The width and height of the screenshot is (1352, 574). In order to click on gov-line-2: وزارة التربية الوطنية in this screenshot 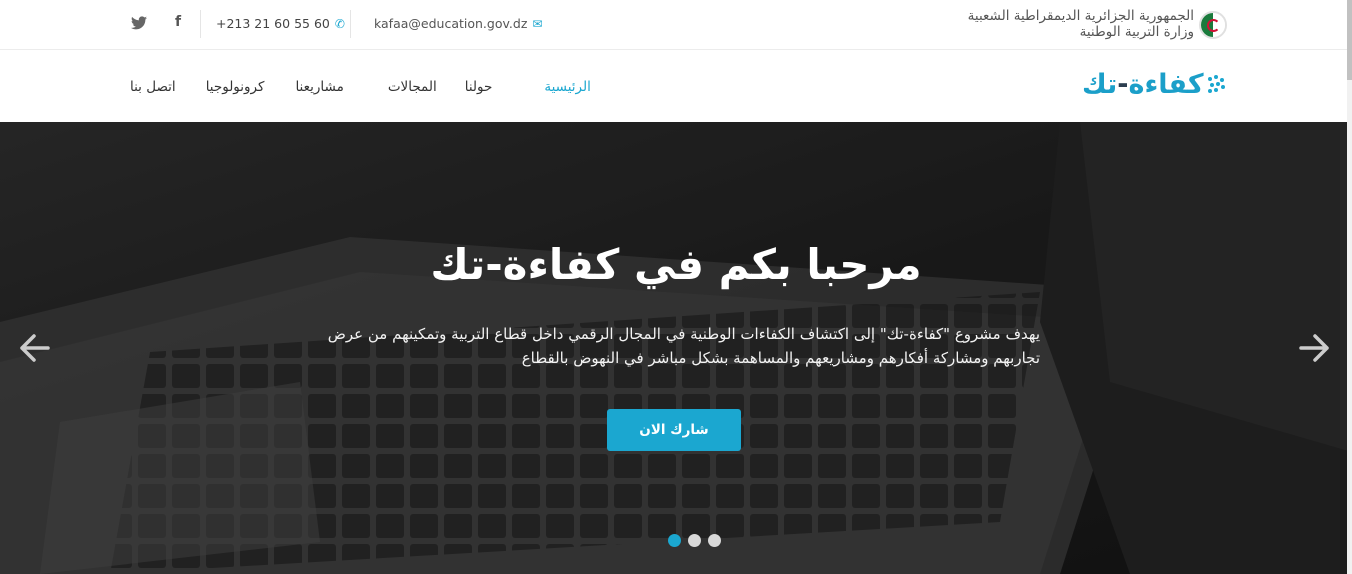, I will do `click(1136, 32)`.